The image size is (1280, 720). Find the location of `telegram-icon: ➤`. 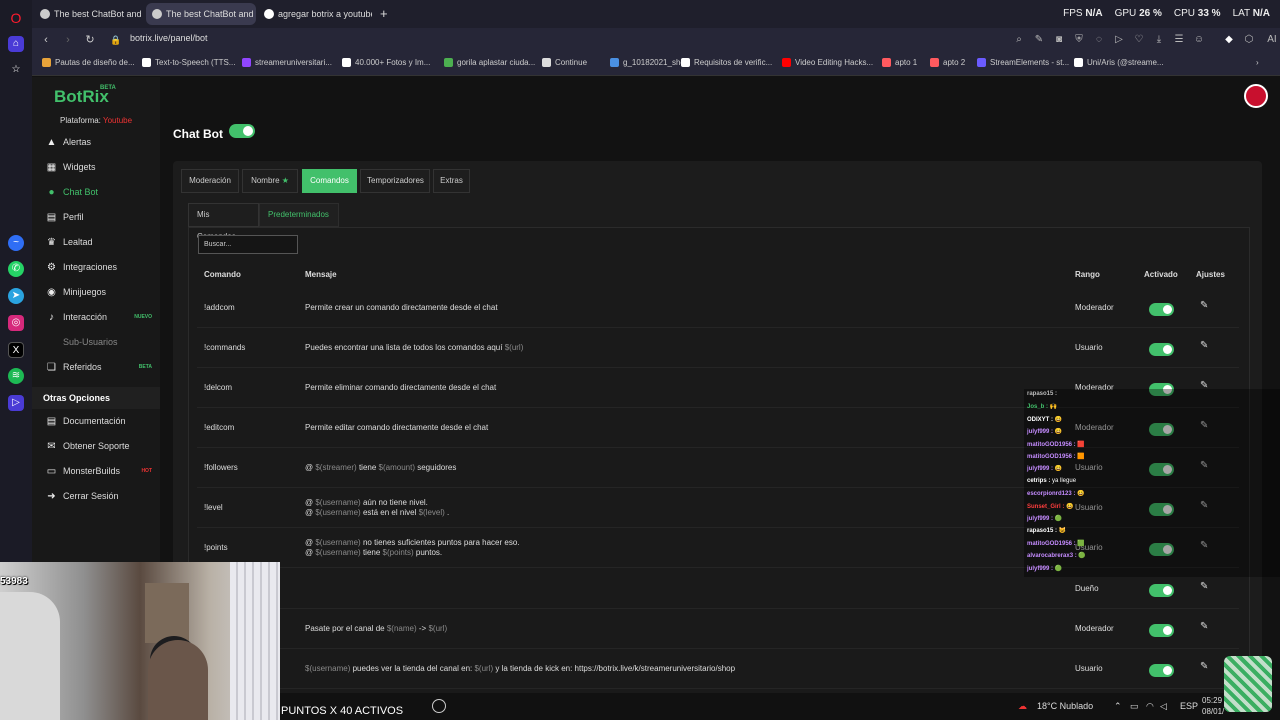

telegram-icon: ➤ is located at coordinates (16, 296).